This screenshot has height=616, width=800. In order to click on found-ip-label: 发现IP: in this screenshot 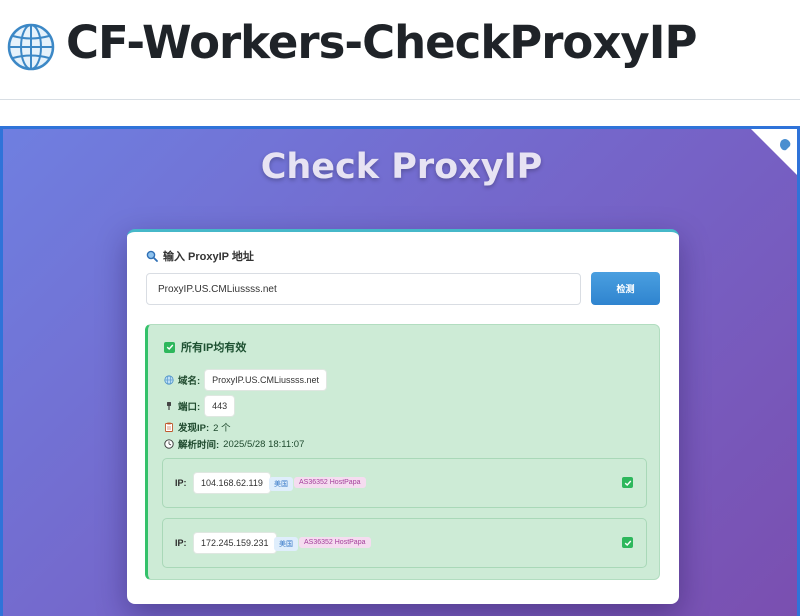, I will do `click(194, 428)`.